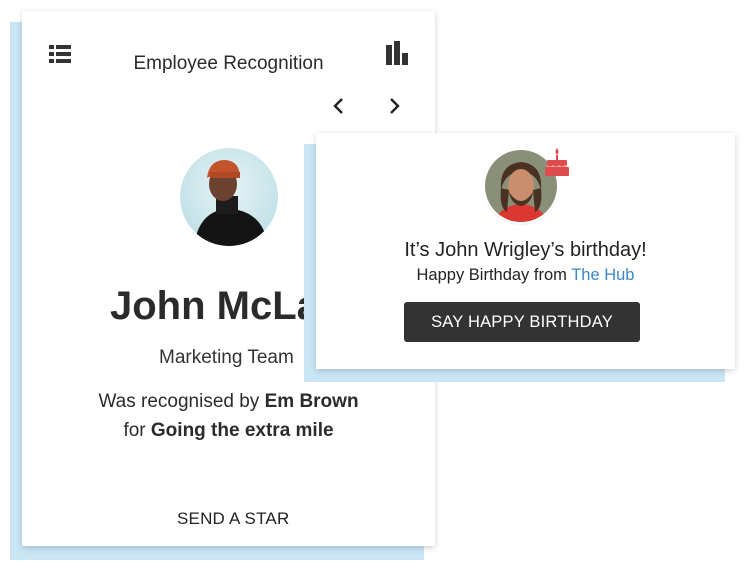 Image resolution: width=750 pixels, height=573 pixels. Describe the element at coordinates (557, 162) in the screenshot. I see `birthday-cake-icon` at that location.